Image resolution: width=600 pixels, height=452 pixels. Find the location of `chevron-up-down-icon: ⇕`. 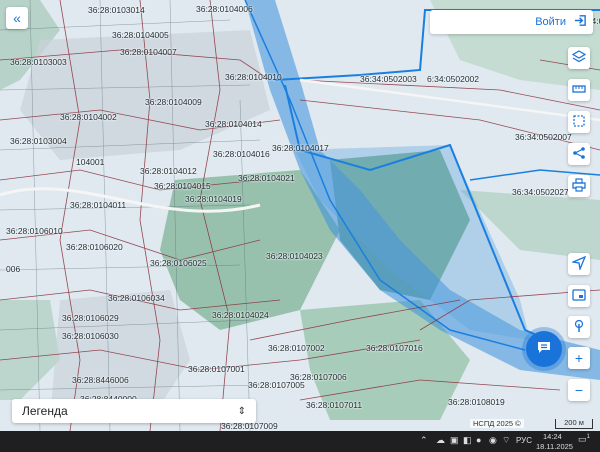

chevron-up-down-icon: ⇕ is located at coordinates (241, 411).